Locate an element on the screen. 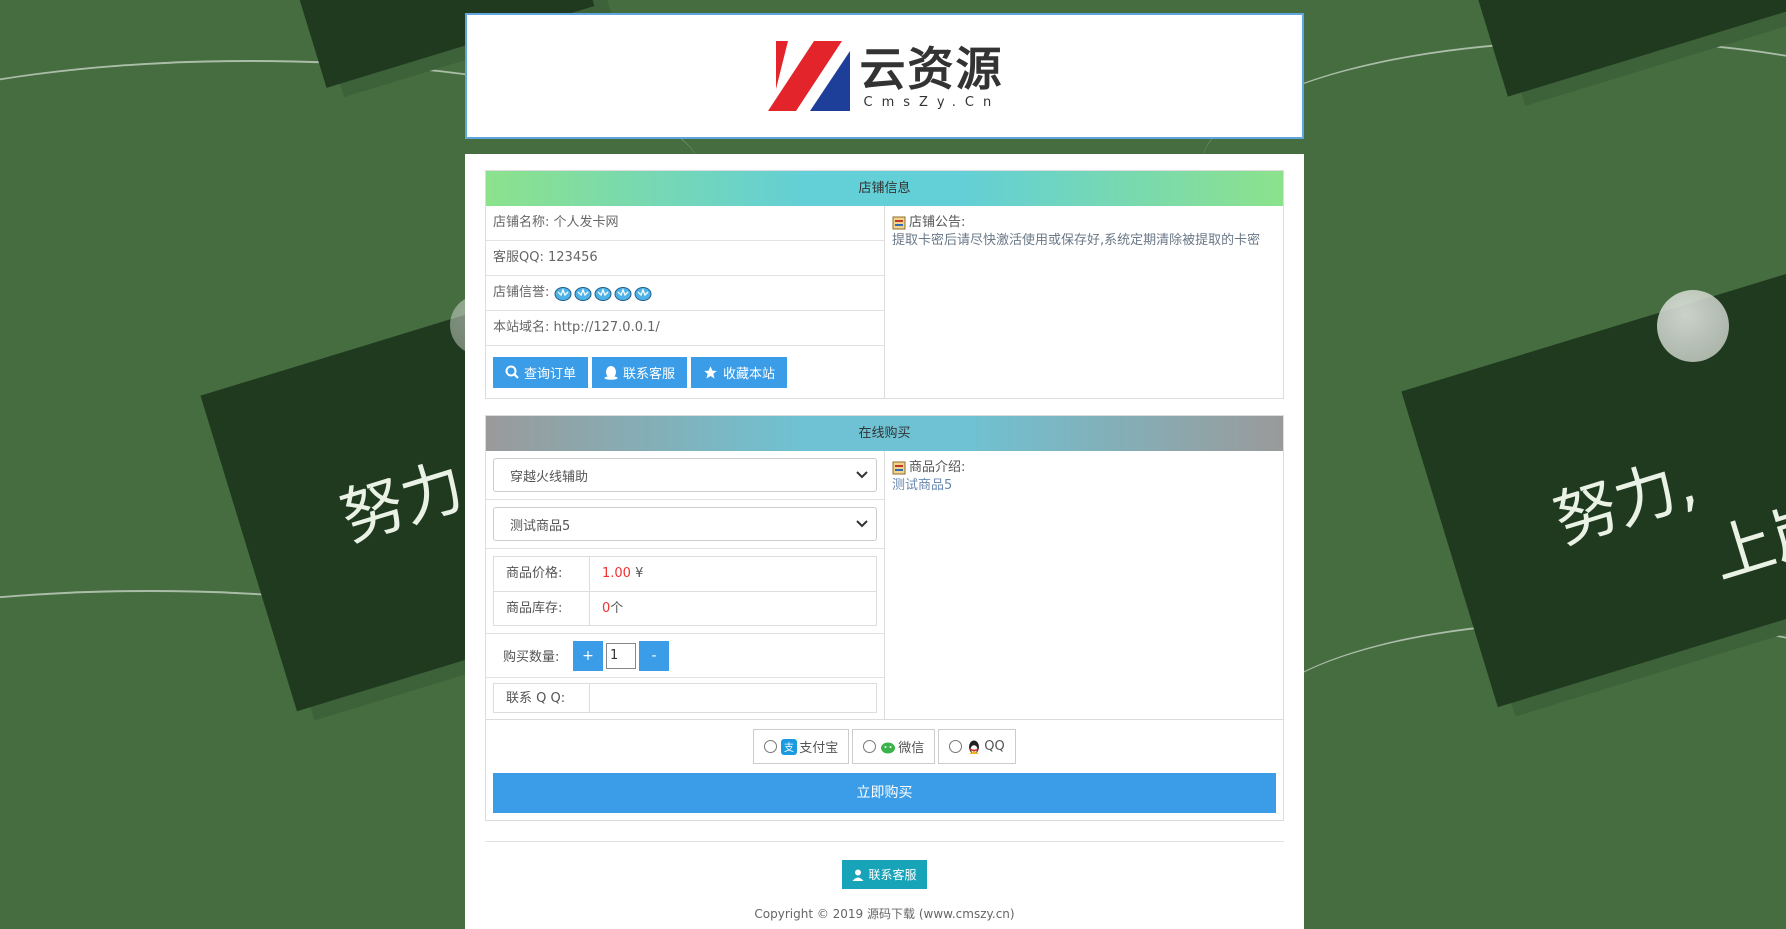 The width and height of the screenshot is (1786, 929). footer-contact-button: 联系客服 is located at coordinates (884, 874).